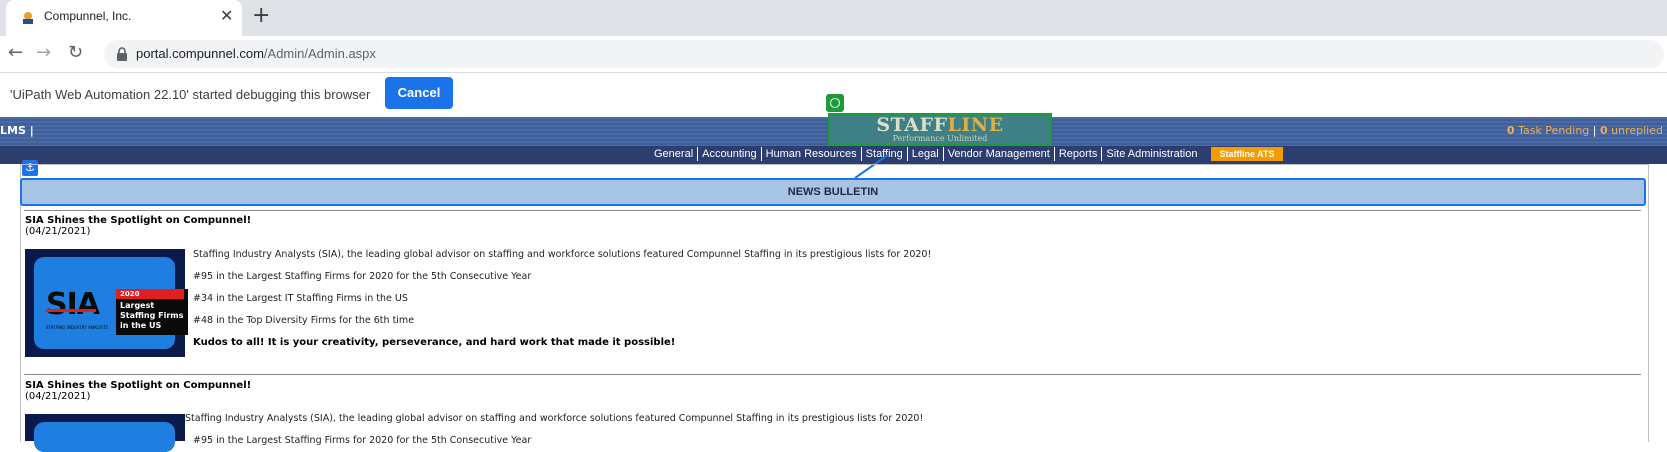 The image size is (1667, 452). Describe the element at coordinates (105, 433) in the screenshot. I see `sia-award-image` at that location.